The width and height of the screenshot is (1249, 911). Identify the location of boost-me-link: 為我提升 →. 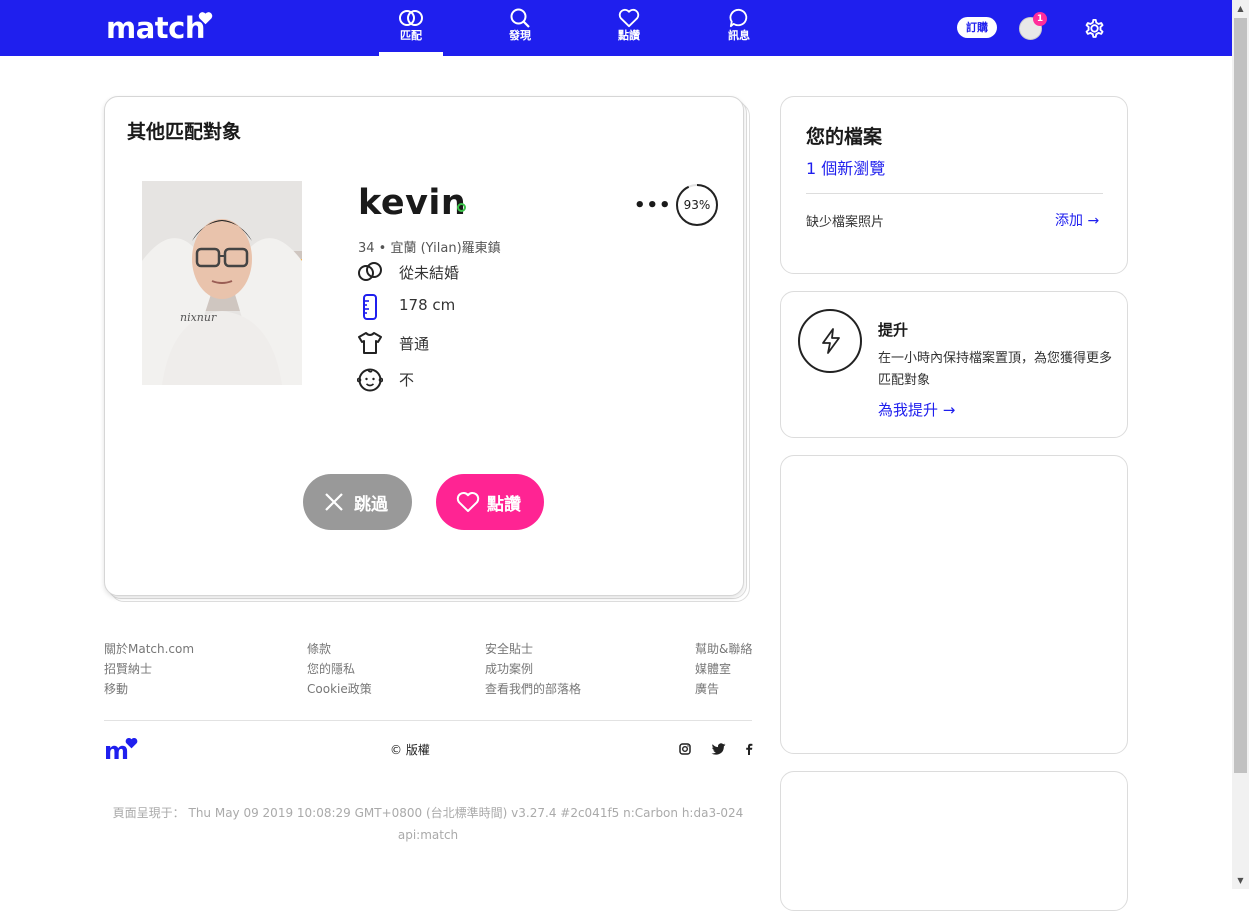
(916, 409).